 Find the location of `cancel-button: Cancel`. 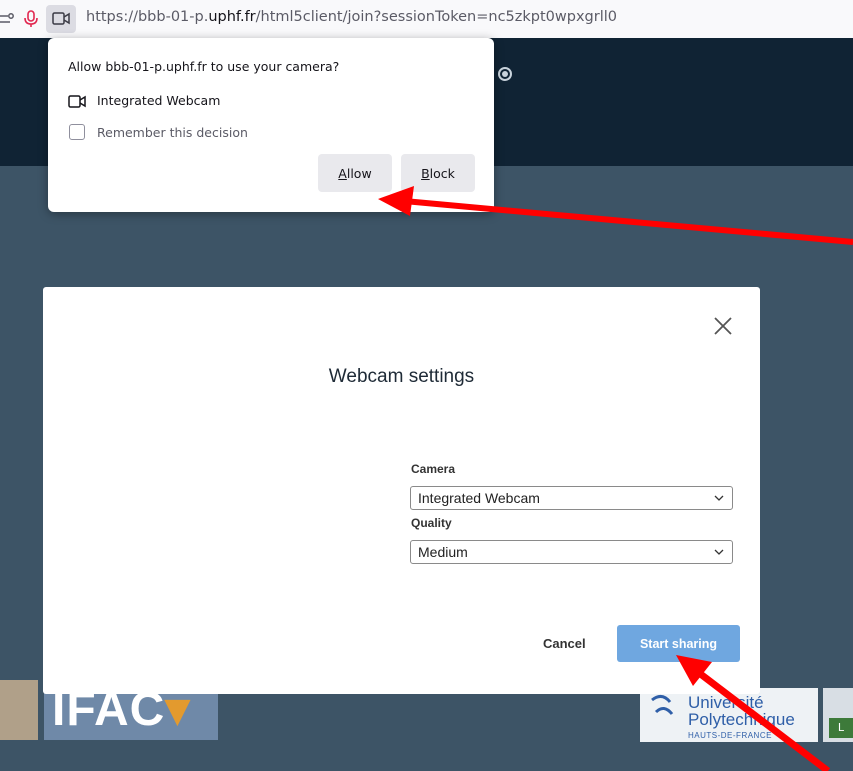

cancel-button: Cancel is located at coordinates (564, 643).